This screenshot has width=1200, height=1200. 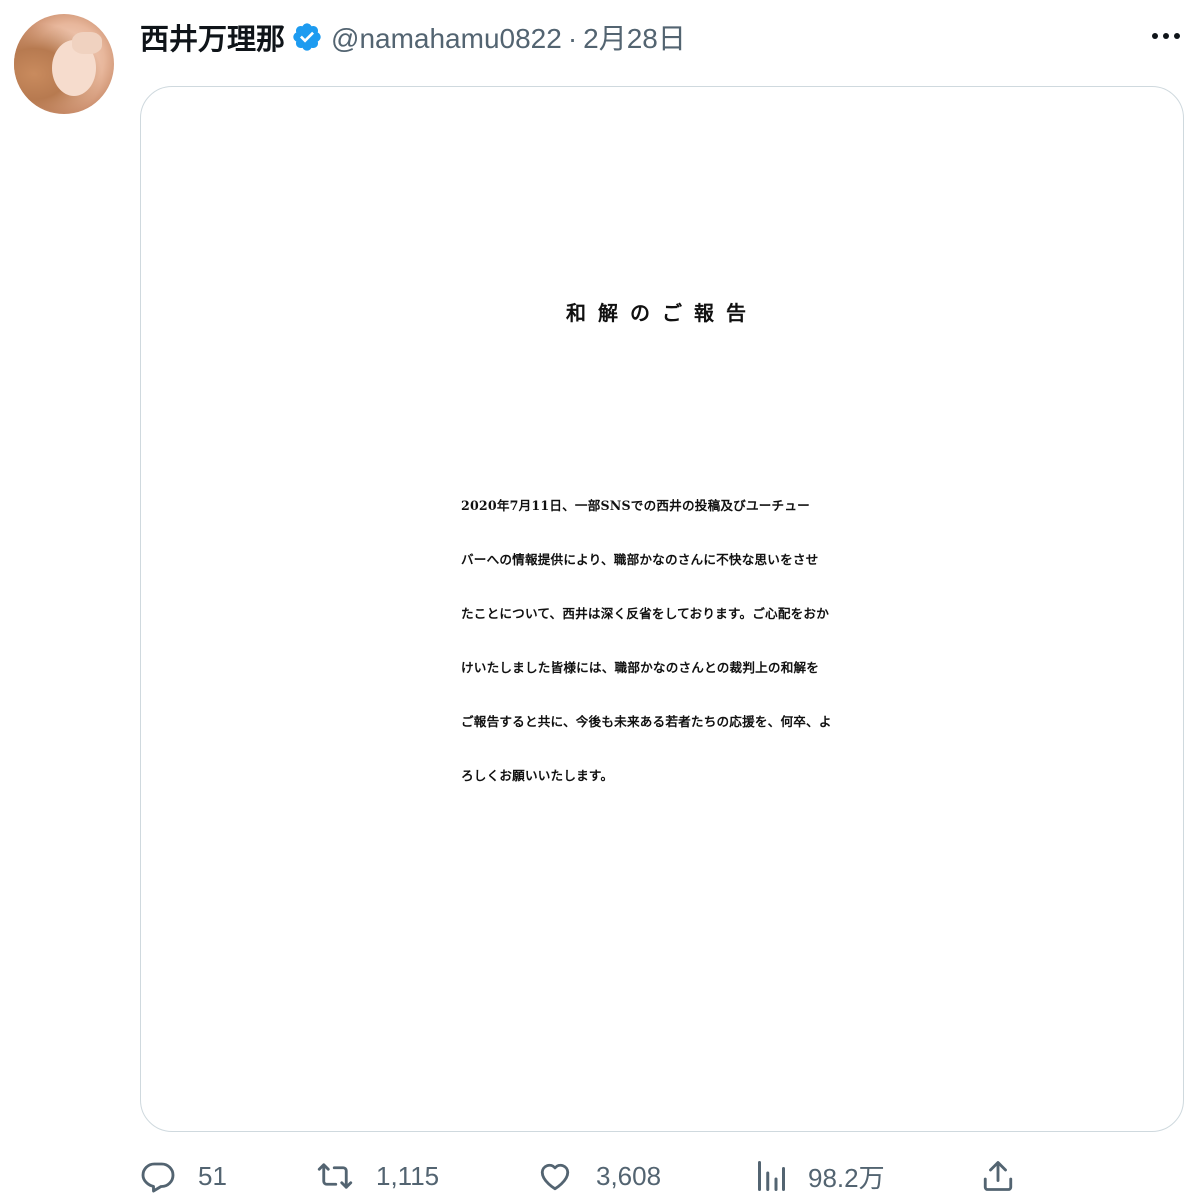 I want to click on tweet-actions: 51 1,115 3,608 98.2万, so click(x=662, y=1176).